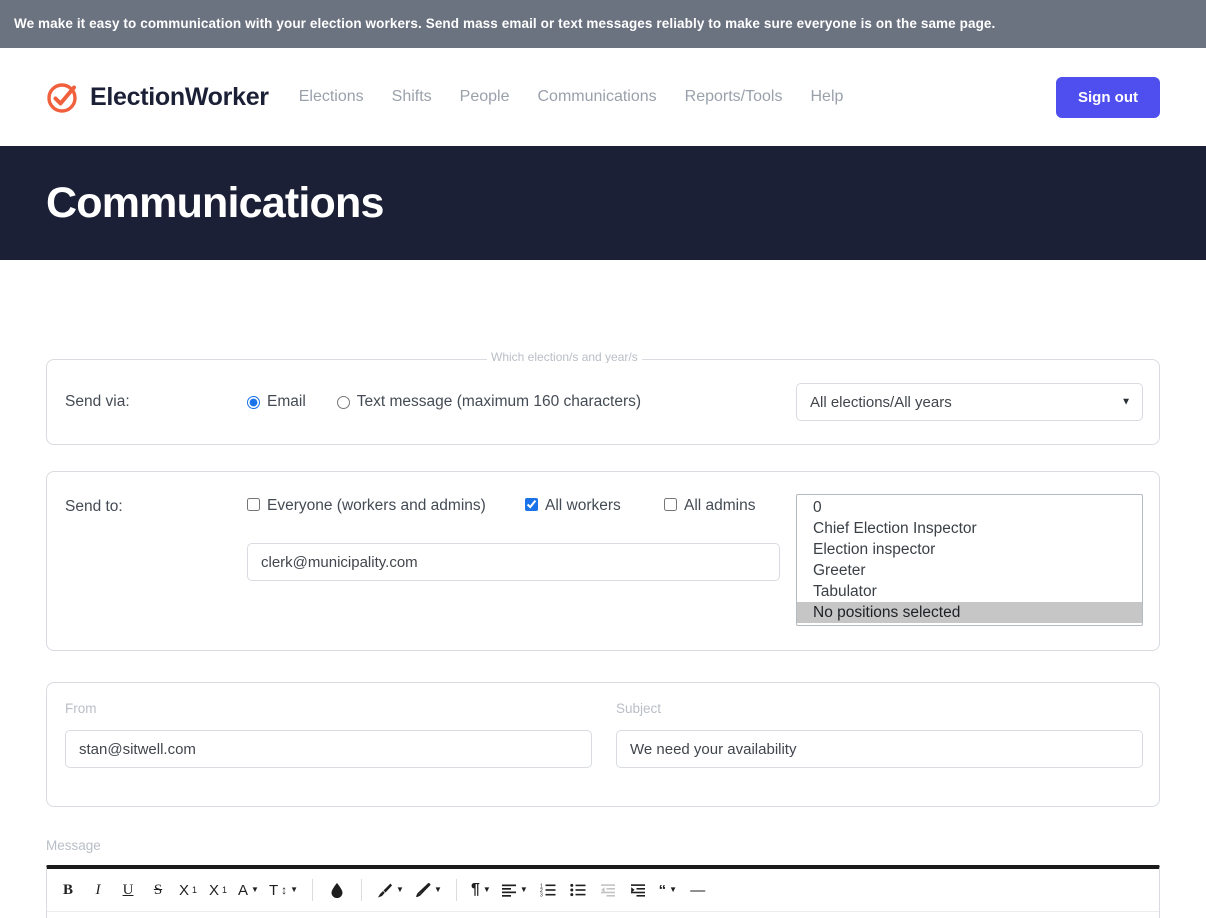  What do you see at coordinates (734, 97) in the screenshot?
I see `nav-item-reports-tools: Reports/Tools` at bounding box center [734, 97].